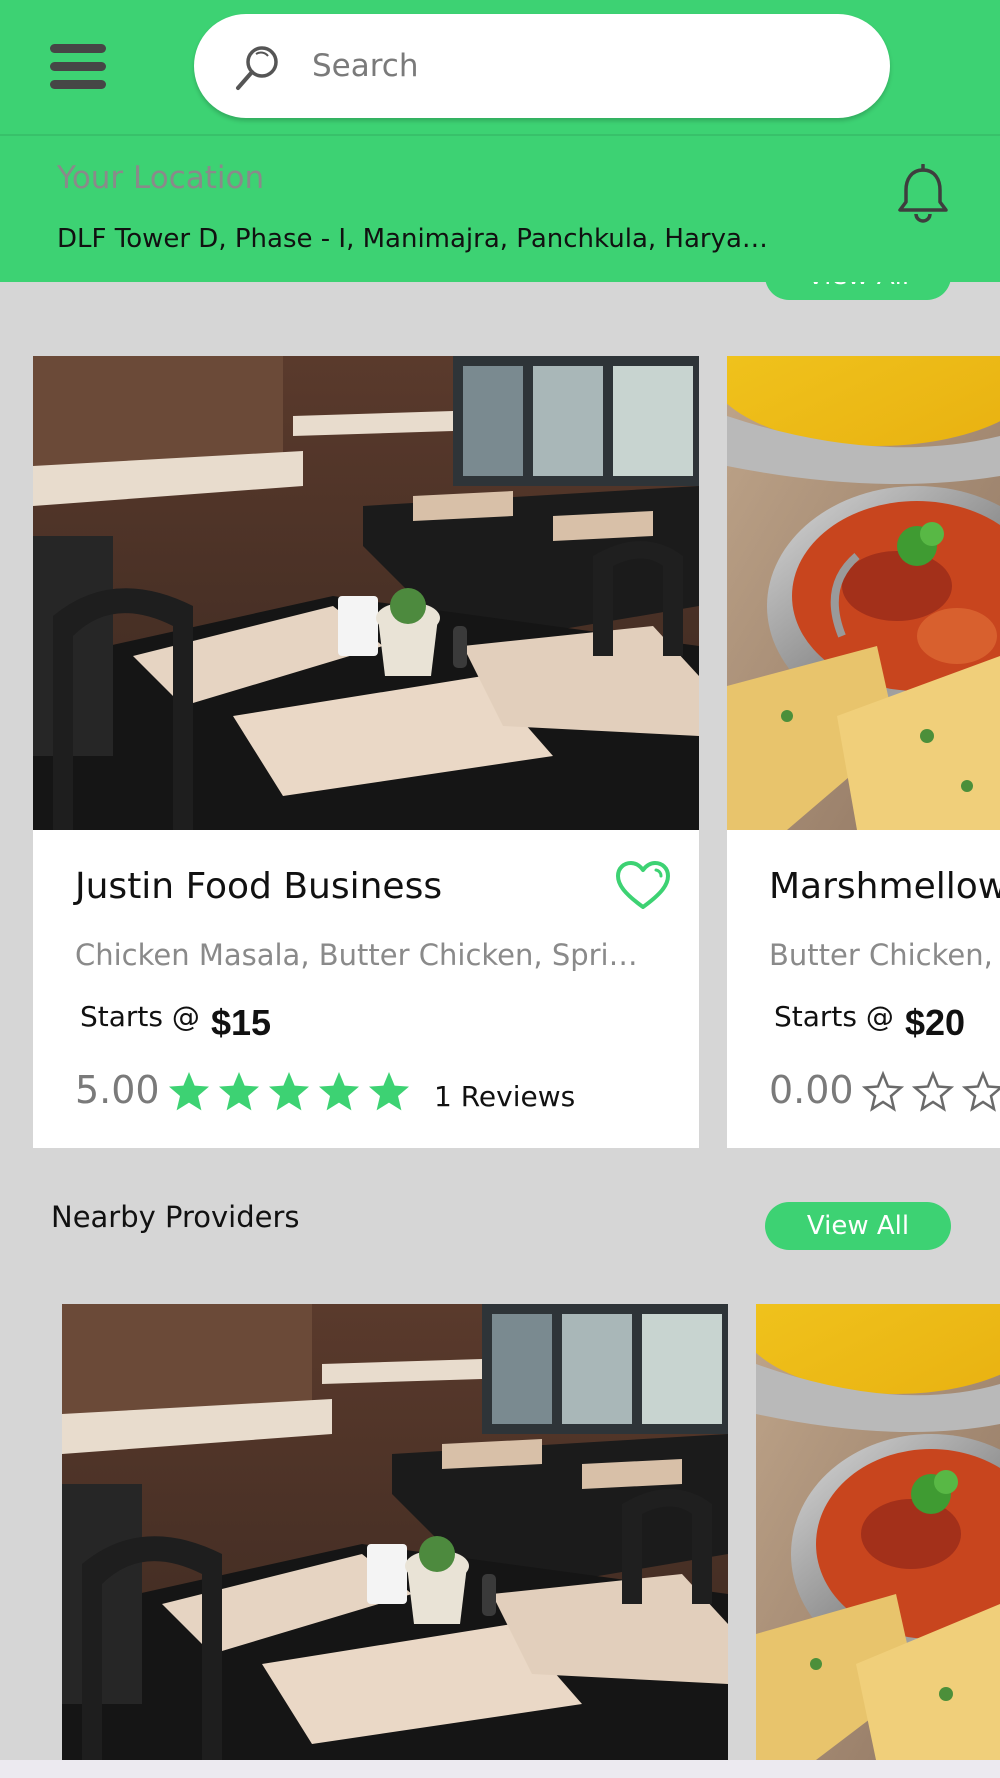  I want to click on starting-price: $20, so click(935, 1022).